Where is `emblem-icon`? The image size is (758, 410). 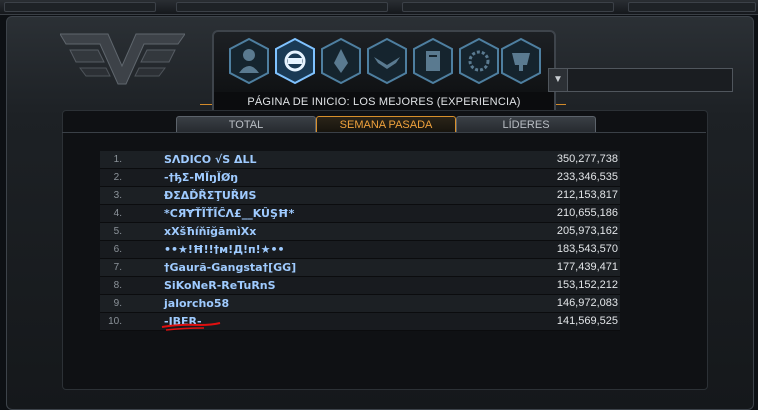 emblem-icon is located at coordinates (295, 61).